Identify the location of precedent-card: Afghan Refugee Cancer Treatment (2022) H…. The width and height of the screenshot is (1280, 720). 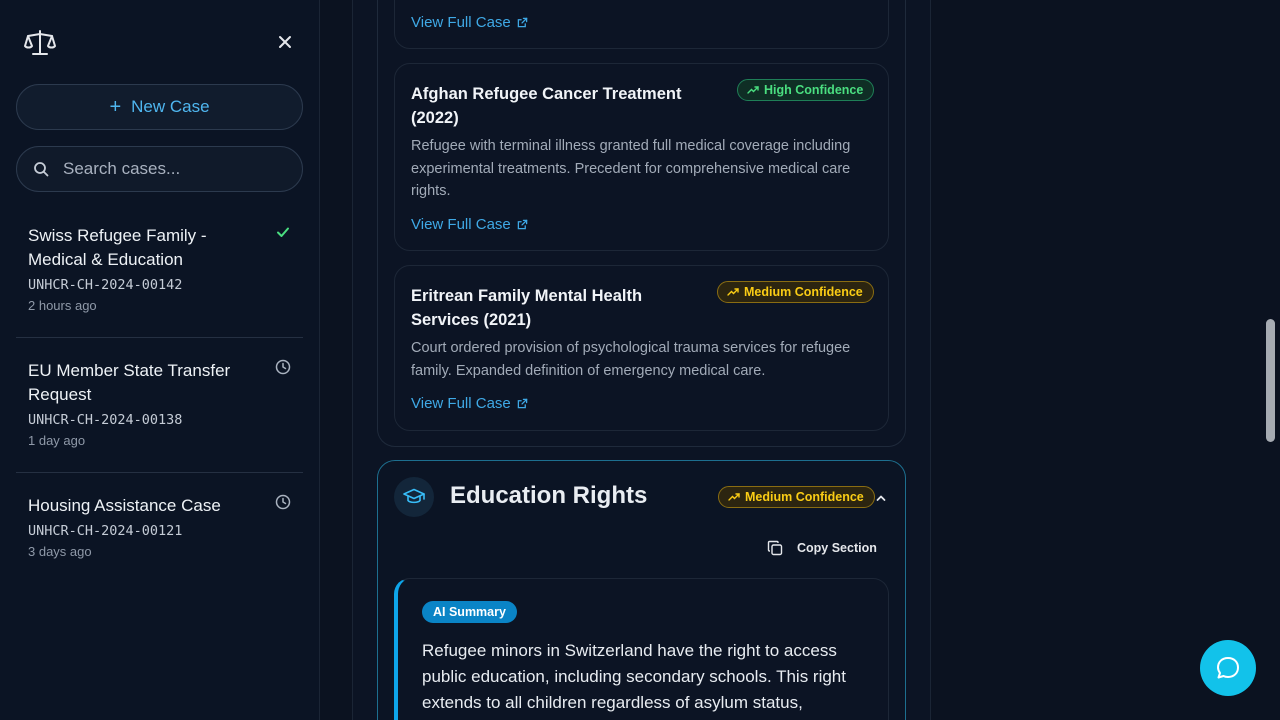
(641, 157).